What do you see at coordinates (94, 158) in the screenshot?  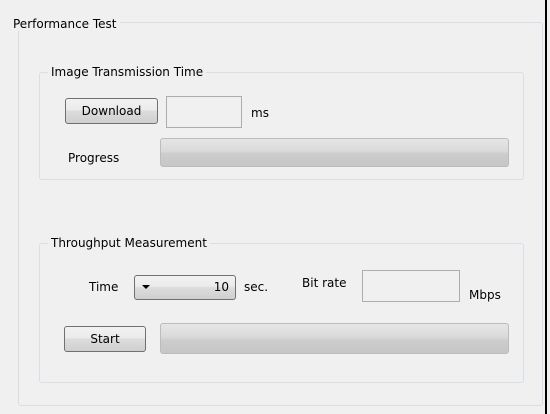 I see `progress-label: Progress` at bounding box center [94, 158].